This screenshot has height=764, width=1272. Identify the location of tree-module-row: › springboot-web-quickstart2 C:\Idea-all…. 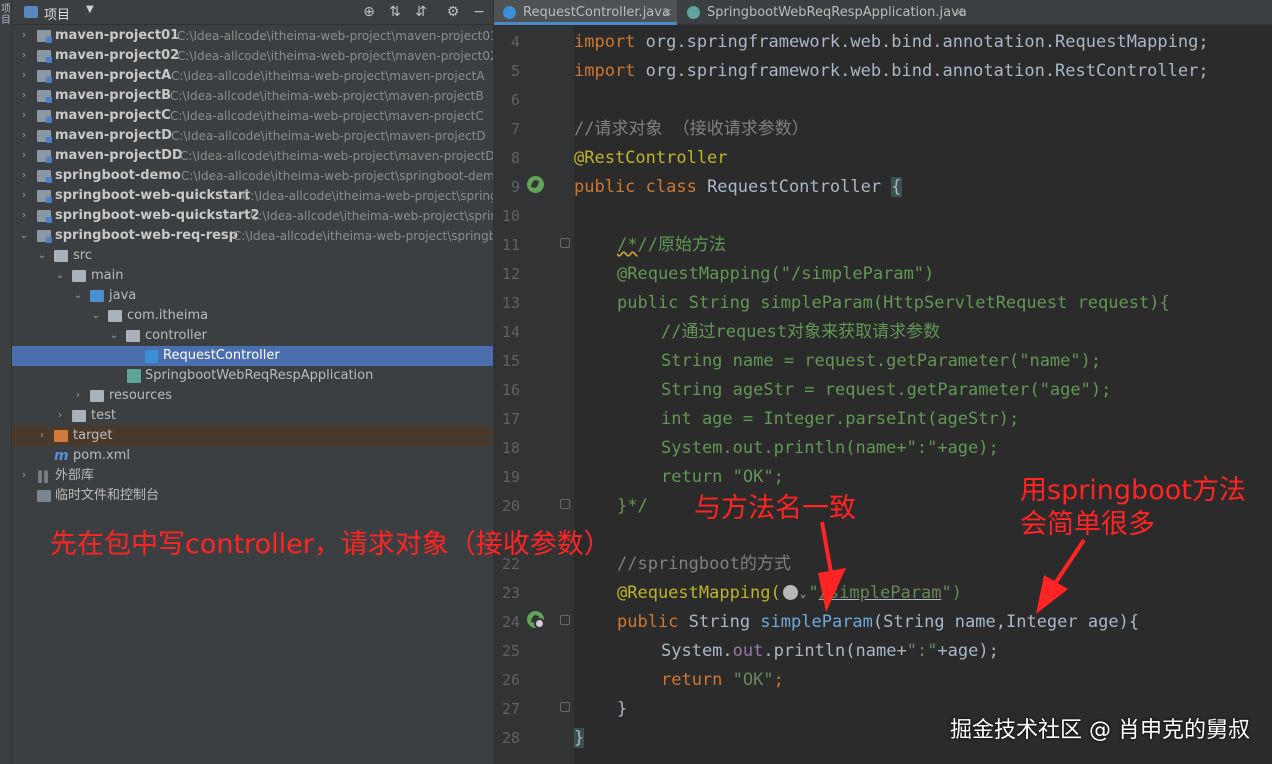
(252, 216).